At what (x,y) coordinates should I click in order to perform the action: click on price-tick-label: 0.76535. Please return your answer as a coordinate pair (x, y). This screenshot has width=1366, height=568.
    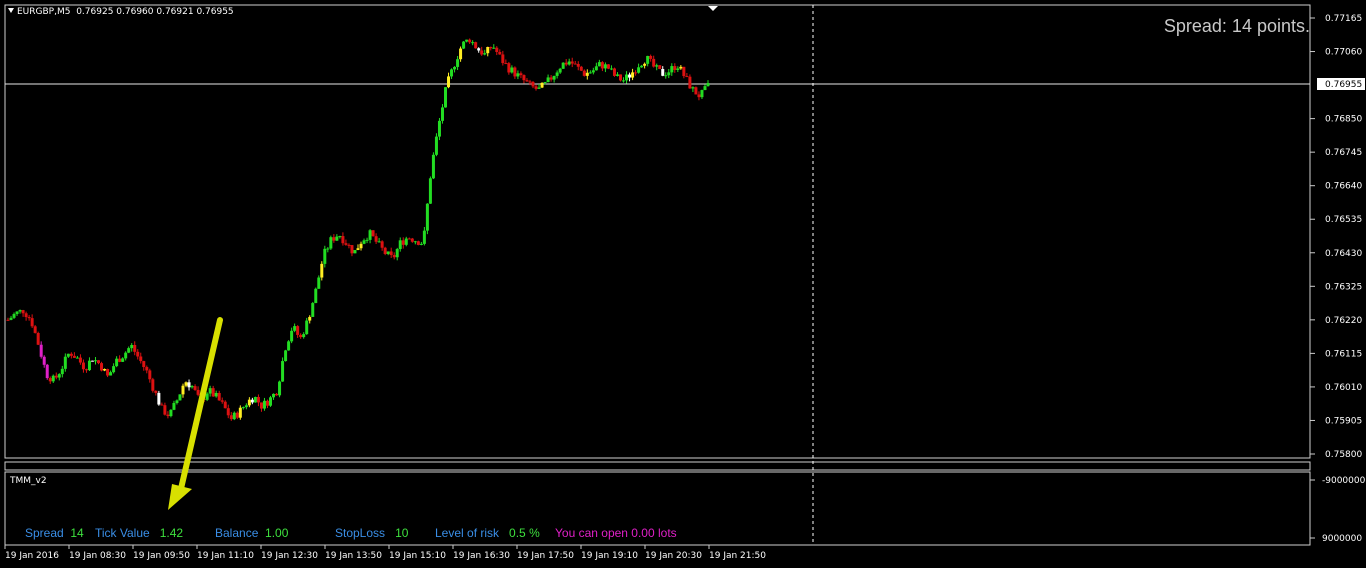
    Looking at the image, I should click on (1343, 220).